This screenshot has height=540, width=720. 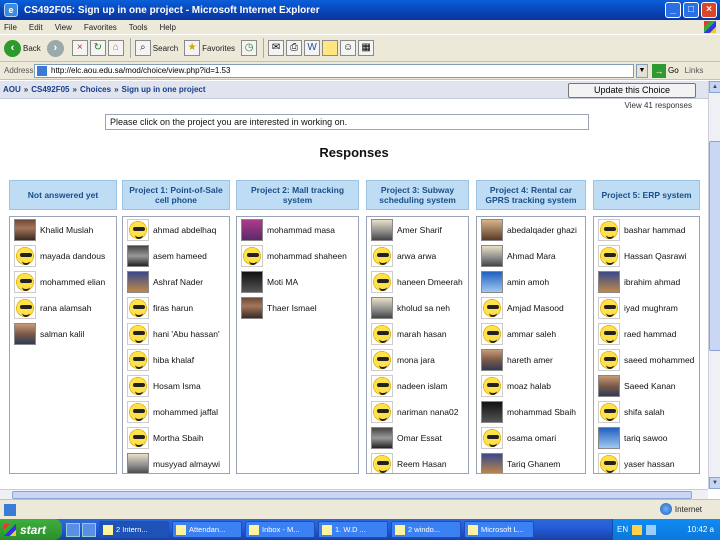 What do you see at coordinates (535, 308) in the screenshot?
I see `user-name: Amjad Masood` at bounding box center [535, 308].